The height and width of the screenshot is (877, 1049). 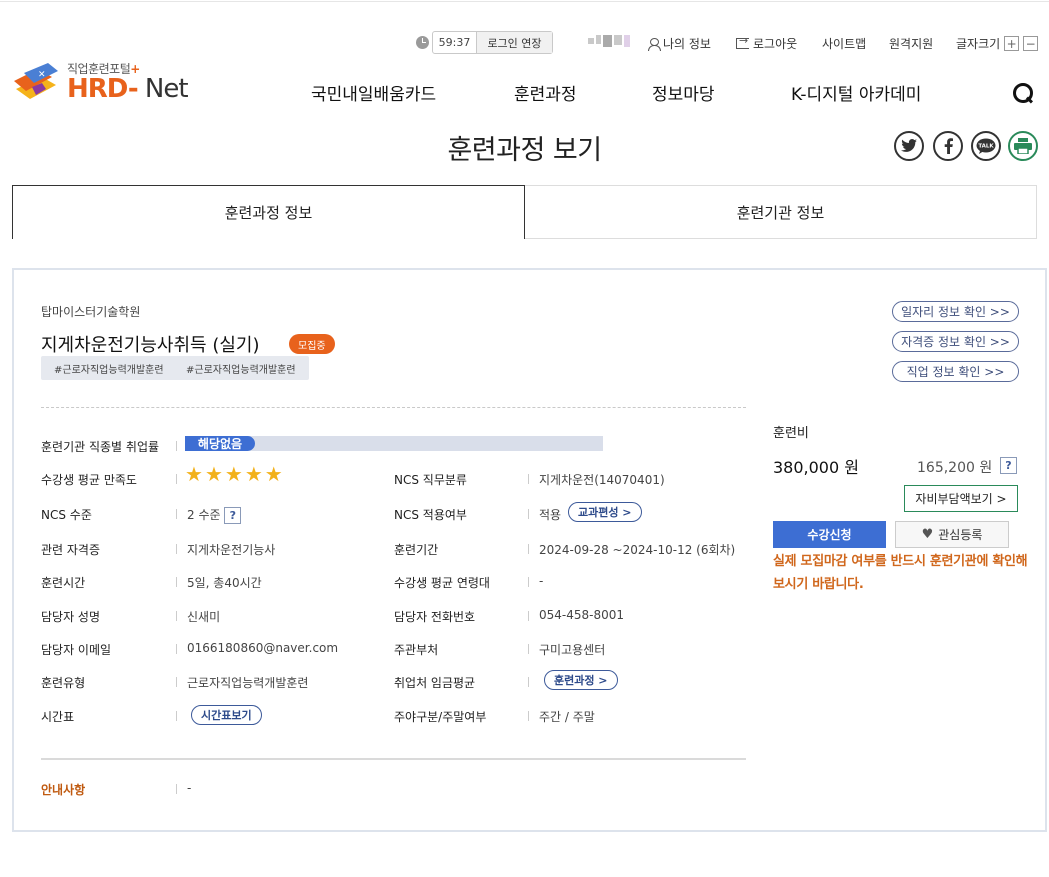 I want to click on tab-institution-info: 훈련기관 정보, so click(x=781, y=212).